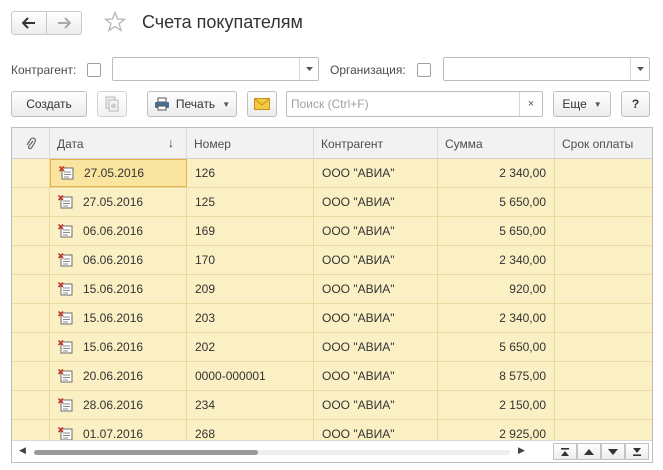 The width and height of the screenshot is (663, 470). What do you see at coordinates (565, 451) in the screenshot?
I see `go-to-first-button` at bounding box center [565, 451].